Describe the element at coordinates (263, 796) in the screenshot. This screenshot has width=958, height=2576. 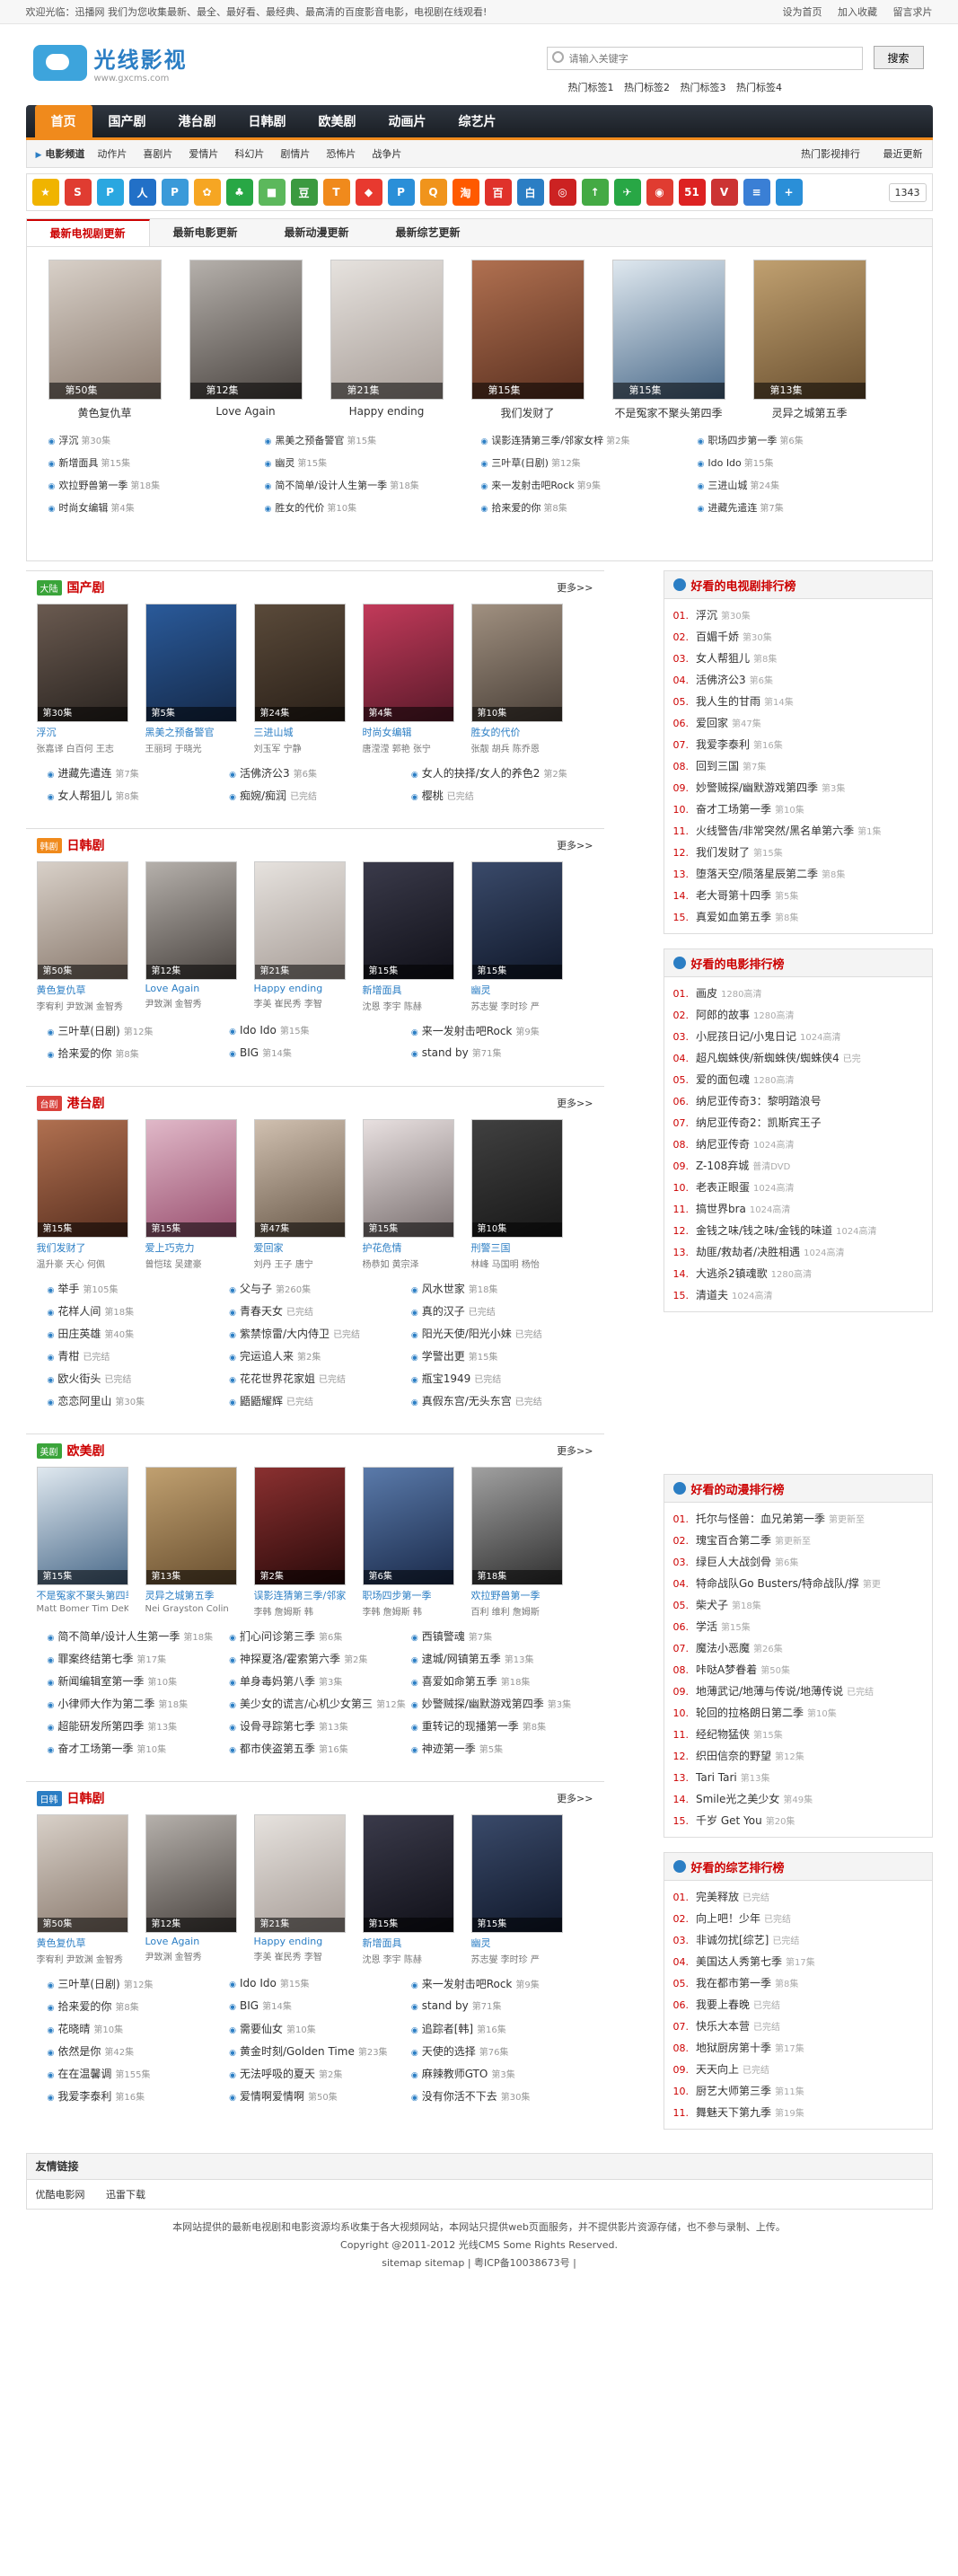
I see `item-title: 痴婉/痴润` at that location.